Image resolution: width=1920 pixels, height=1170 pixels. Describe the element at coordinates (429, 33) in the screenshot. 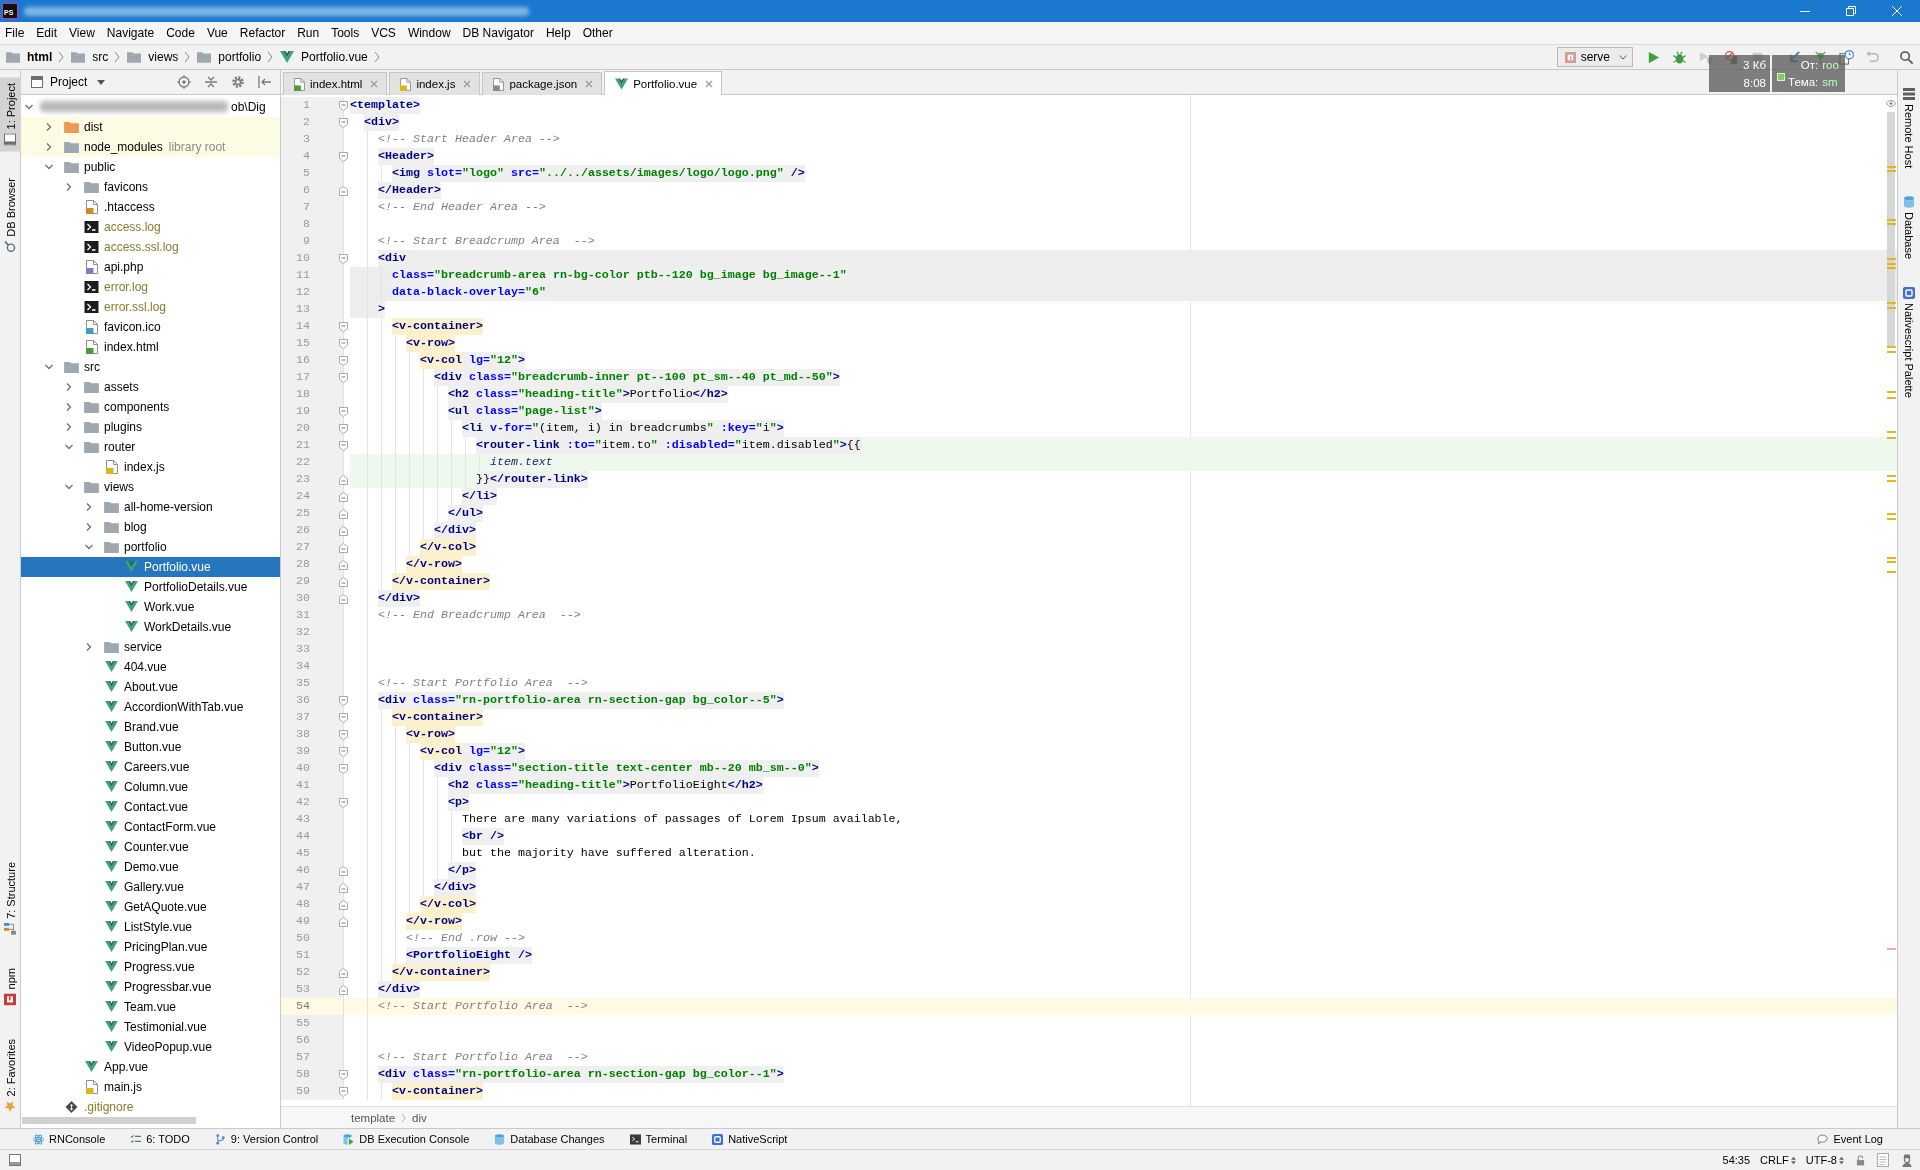

I see `menu-item: Window` at that location.